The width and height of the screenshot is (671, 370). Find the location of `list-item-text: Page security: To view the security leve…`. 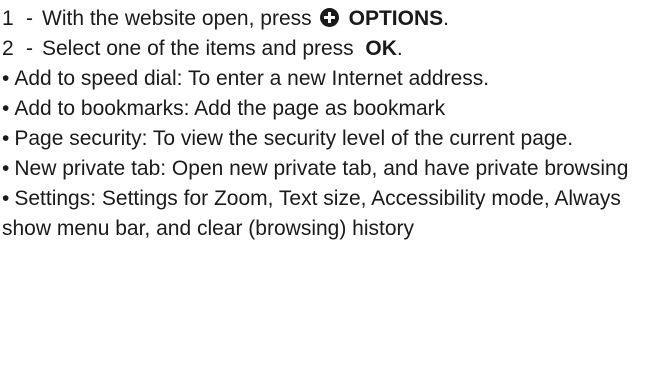

list-item-text: Page security: To view the security leve… is located at coordinates (294, 138).